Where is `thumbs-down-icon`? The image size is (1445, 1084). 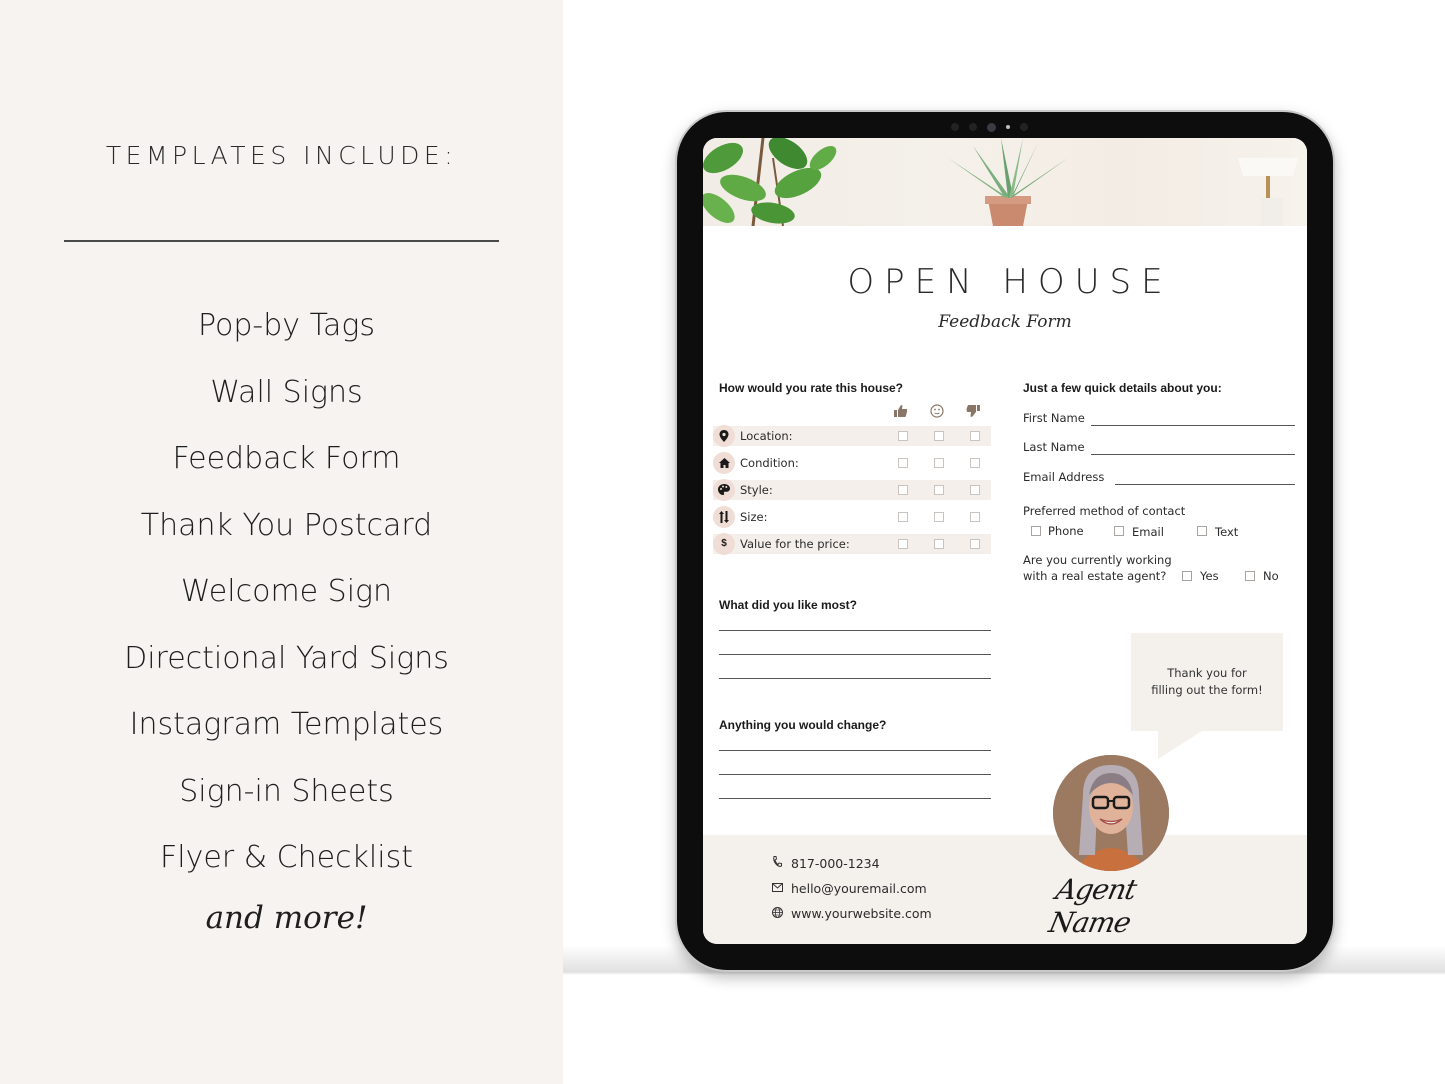 thumbs-down-icon is located at coordinates (973, 412).